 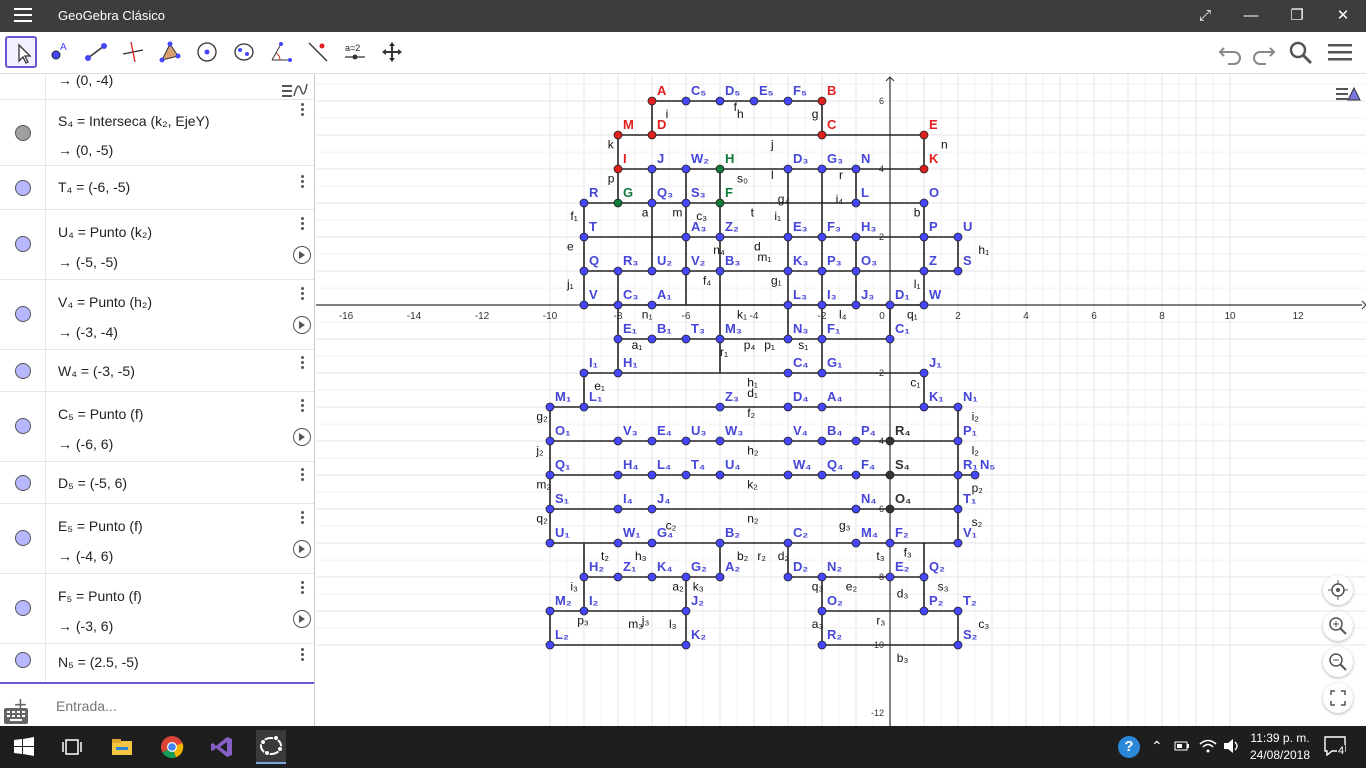 I want to click on segment-label: j, so click(x=772, y=145).